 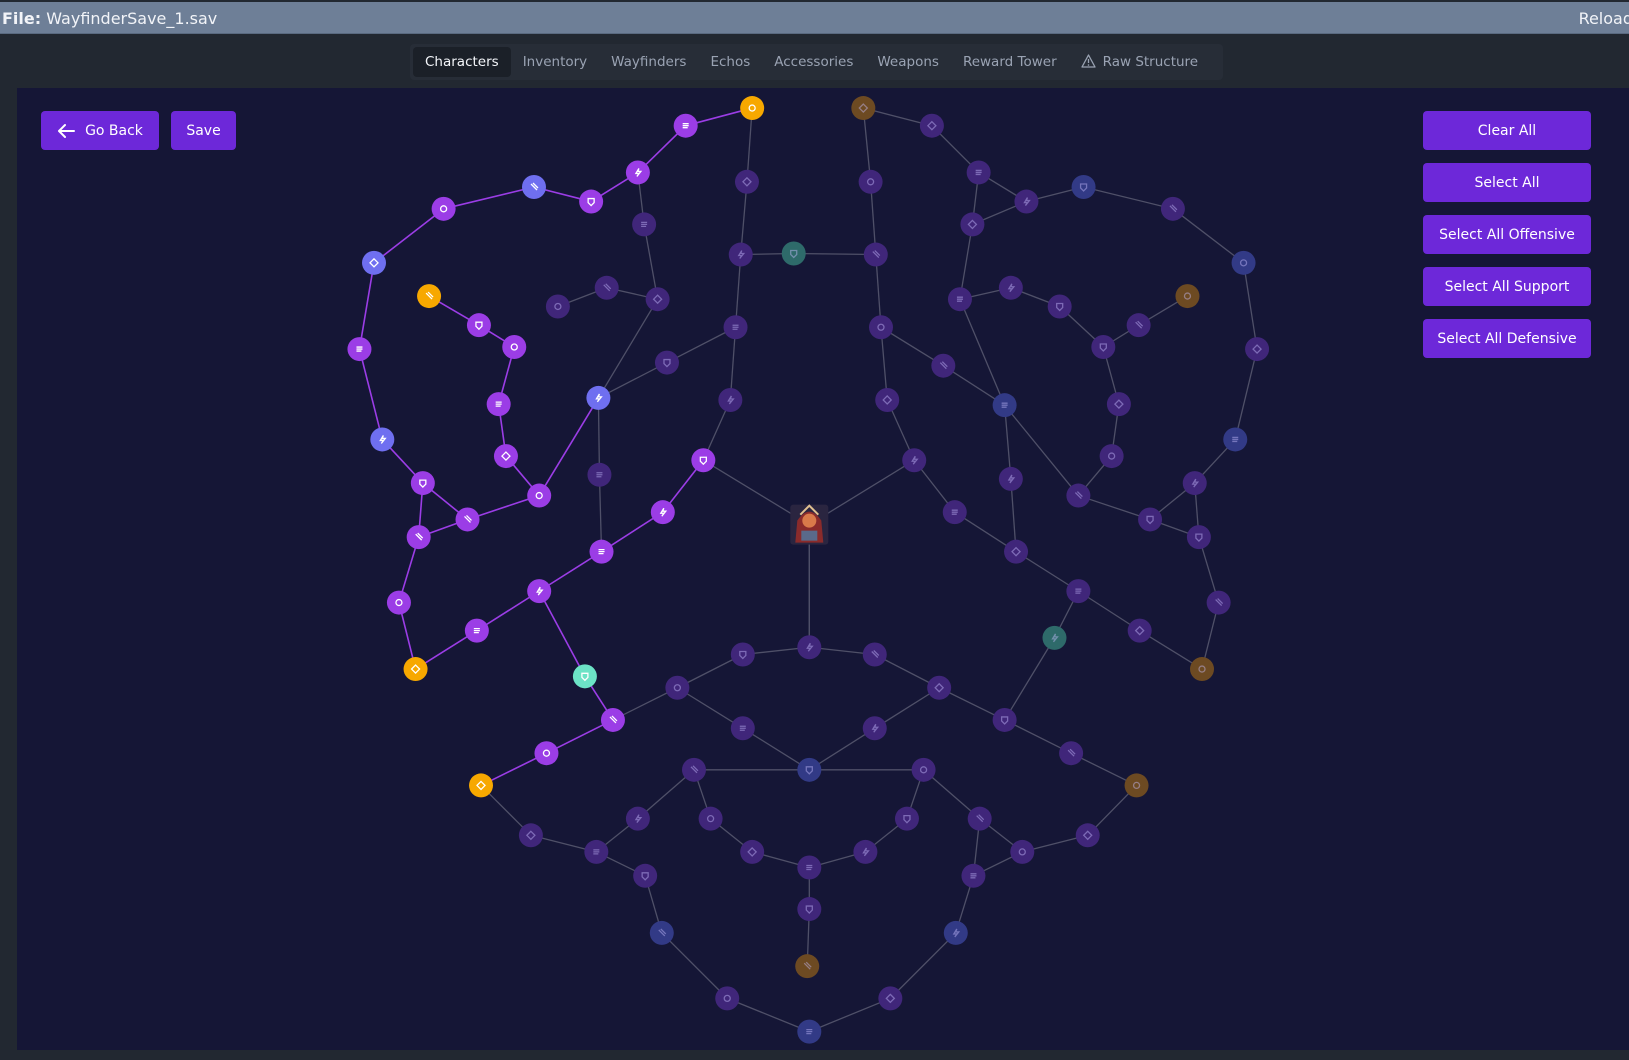 I want to click on select-all-button: Select All, so click(x=1507, y=182).